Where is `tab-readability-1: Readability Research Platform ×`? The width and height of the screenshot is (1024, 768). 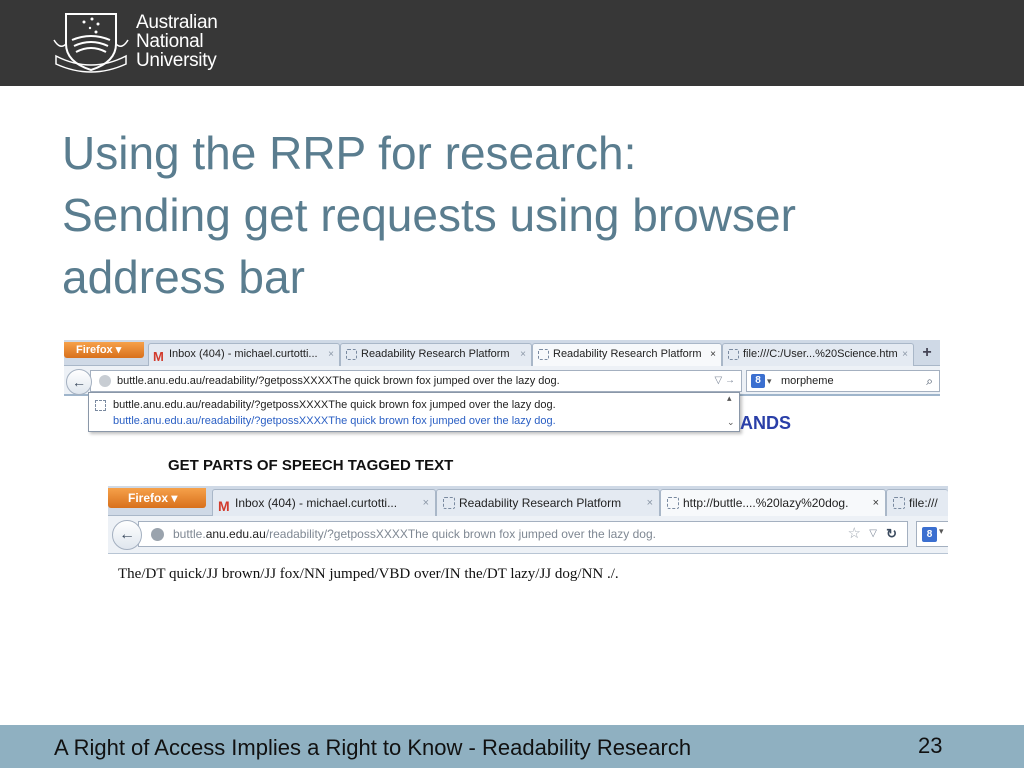
tab-readability-1: Readability Research Platform × is located at coordinates (436, 354).